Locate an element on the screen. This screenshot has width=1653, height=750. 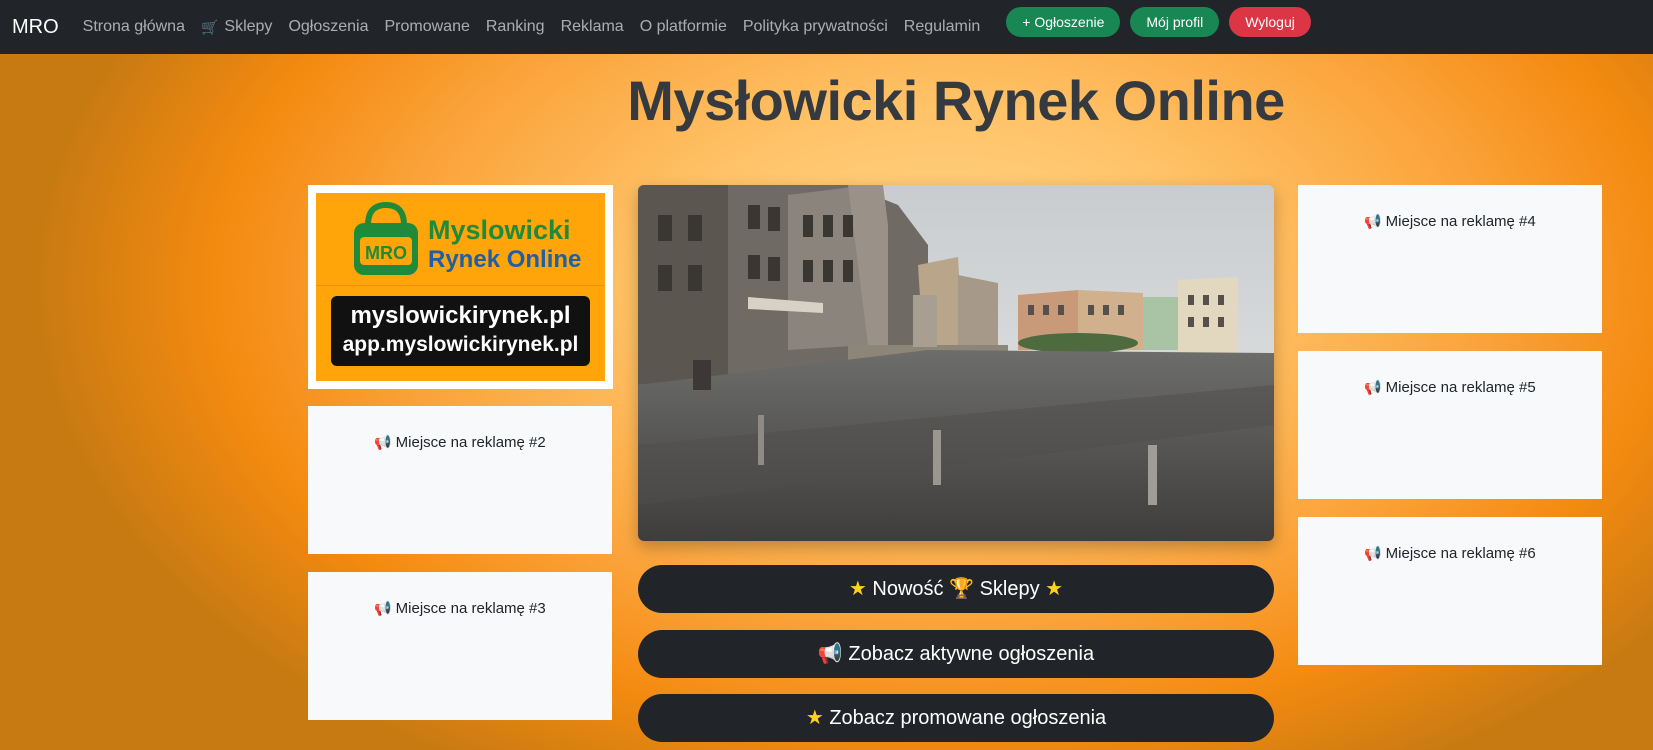
ad-slot-5-label: Miejsce na reklamę #5 is located at coordinates (1460, 387).